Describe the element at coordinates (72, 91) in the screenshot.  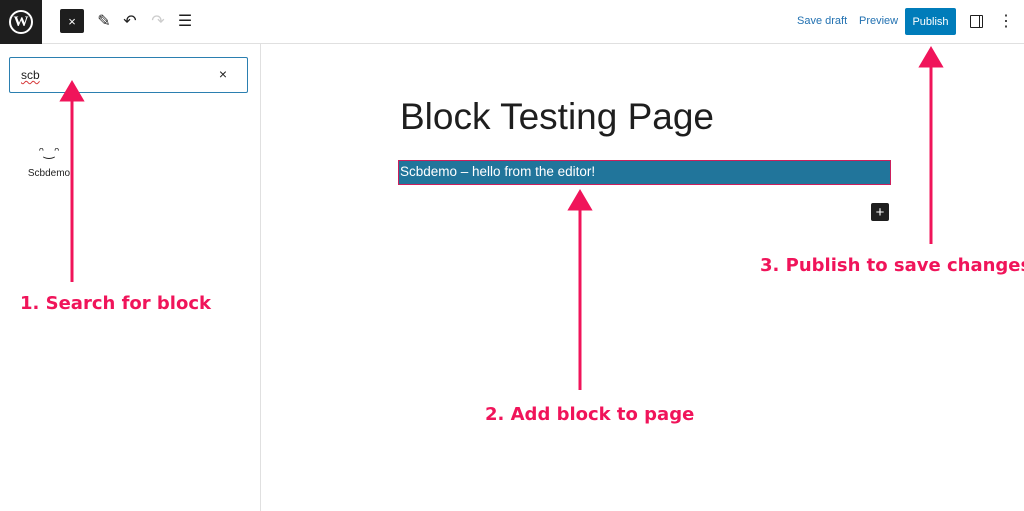
I see `arrowhead-step1` at that location.